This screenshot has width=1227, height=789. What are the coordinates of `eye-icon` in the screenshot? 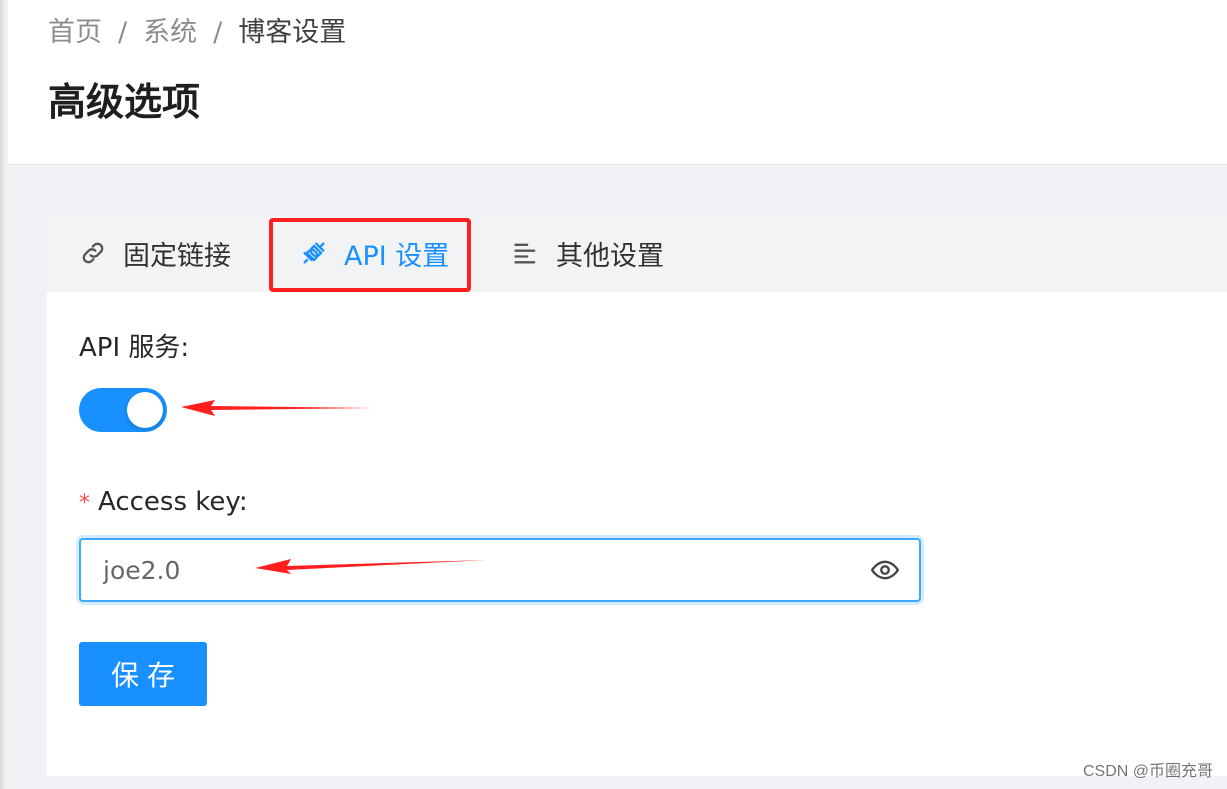 It's located at (885, 570).